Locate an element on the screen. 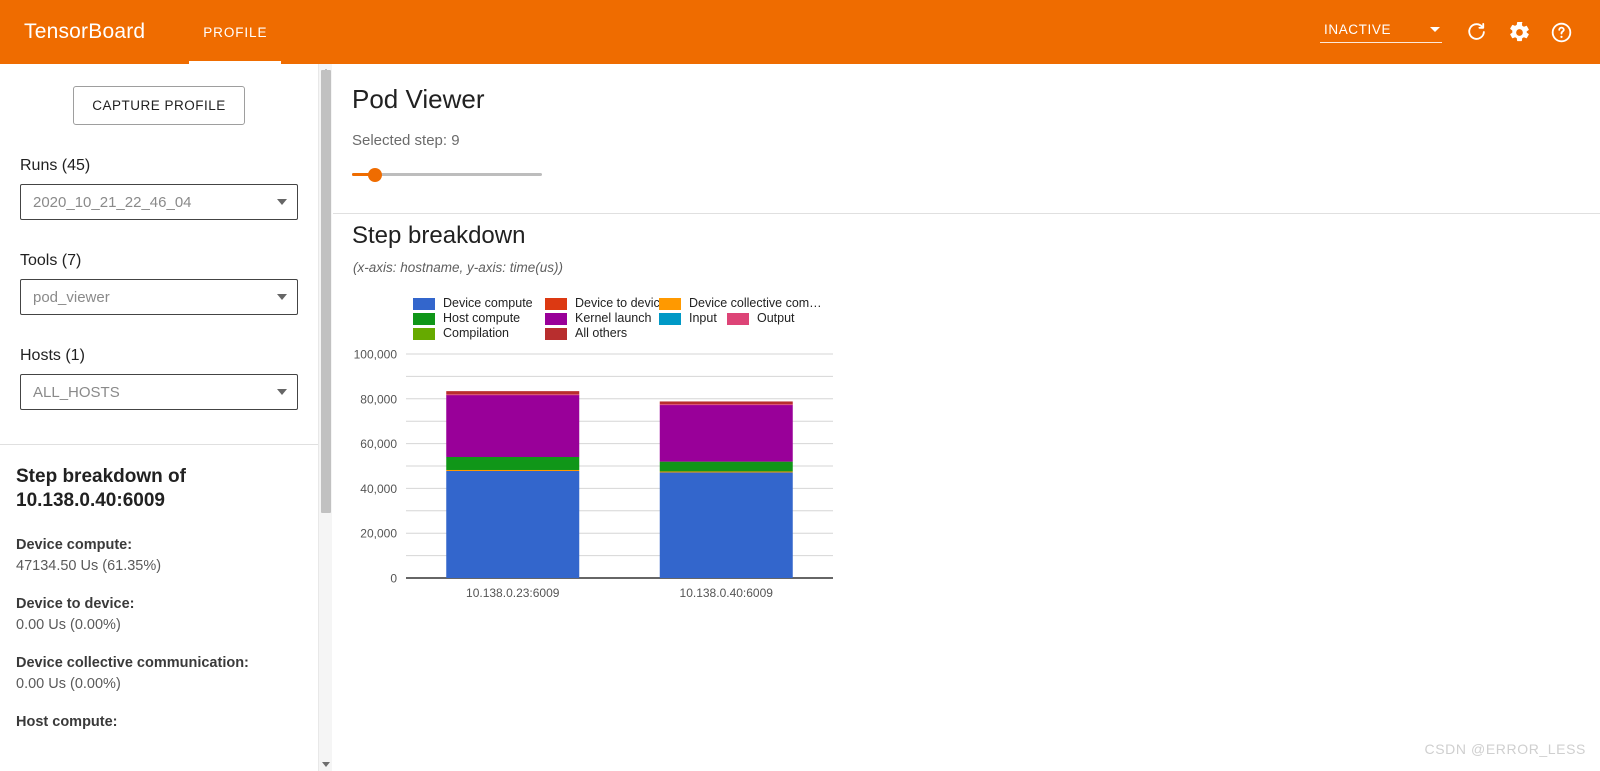  refresh-button is located at coordinates (1477, 32).